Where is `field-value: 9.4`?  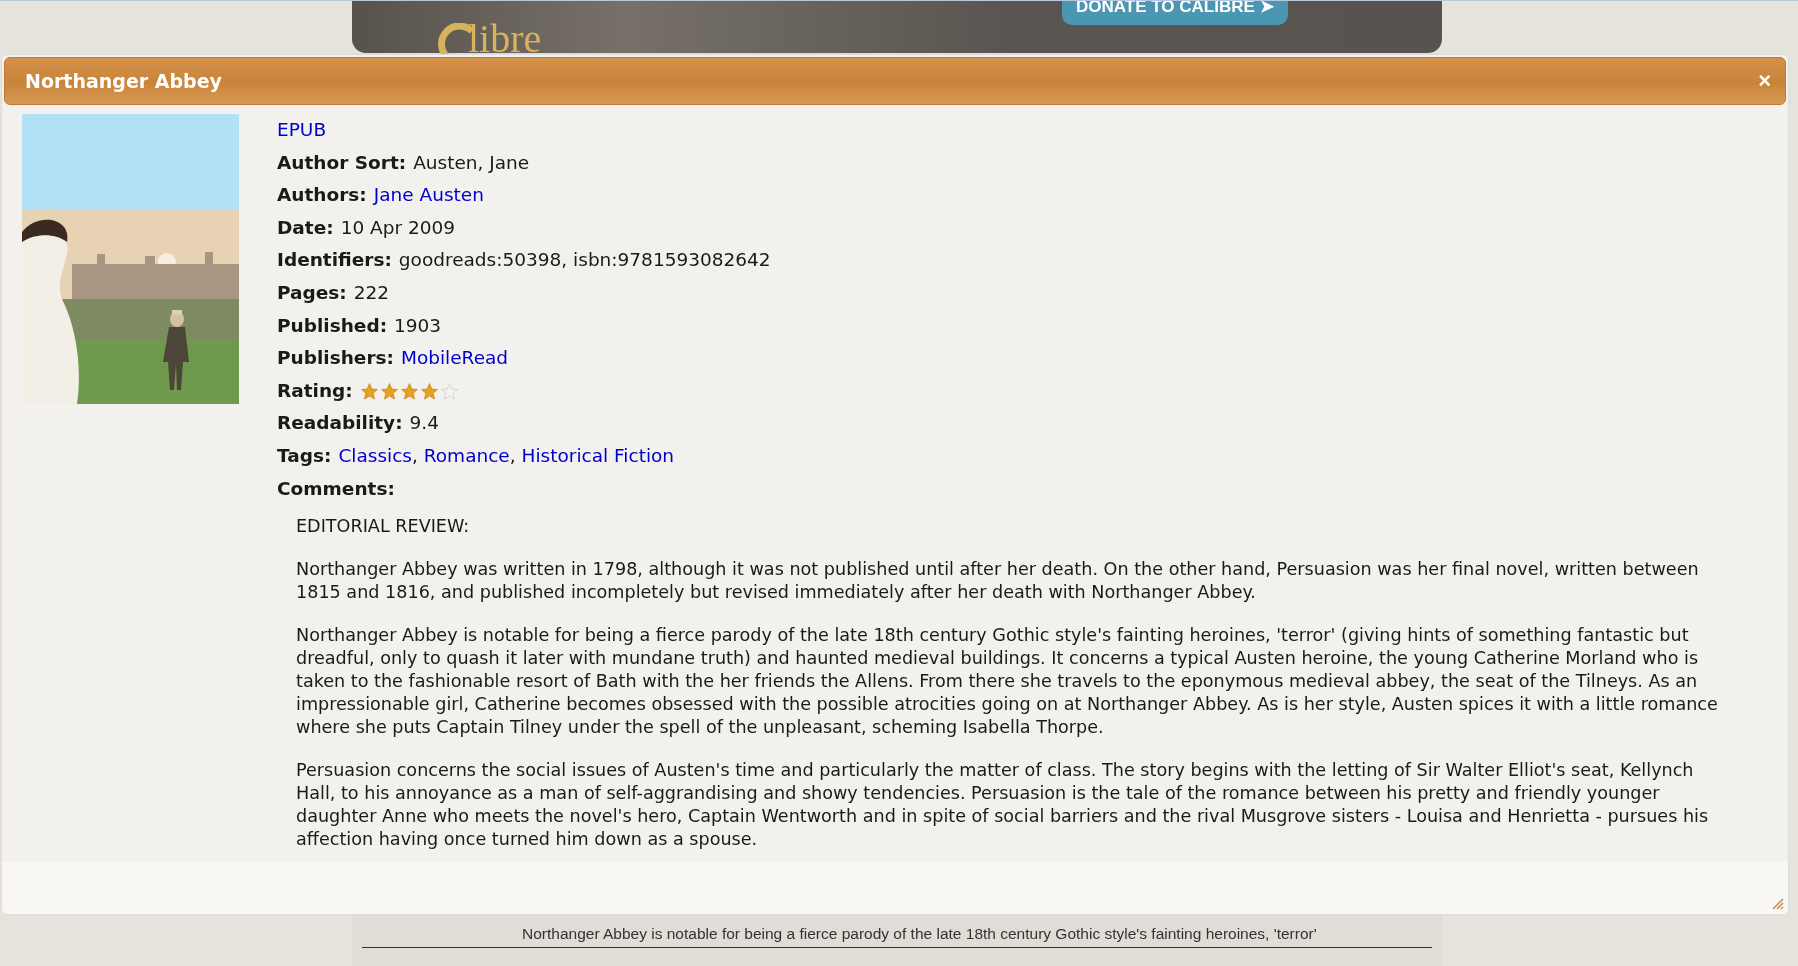
field-value: 9.4 is located at coordinates (424, 423).